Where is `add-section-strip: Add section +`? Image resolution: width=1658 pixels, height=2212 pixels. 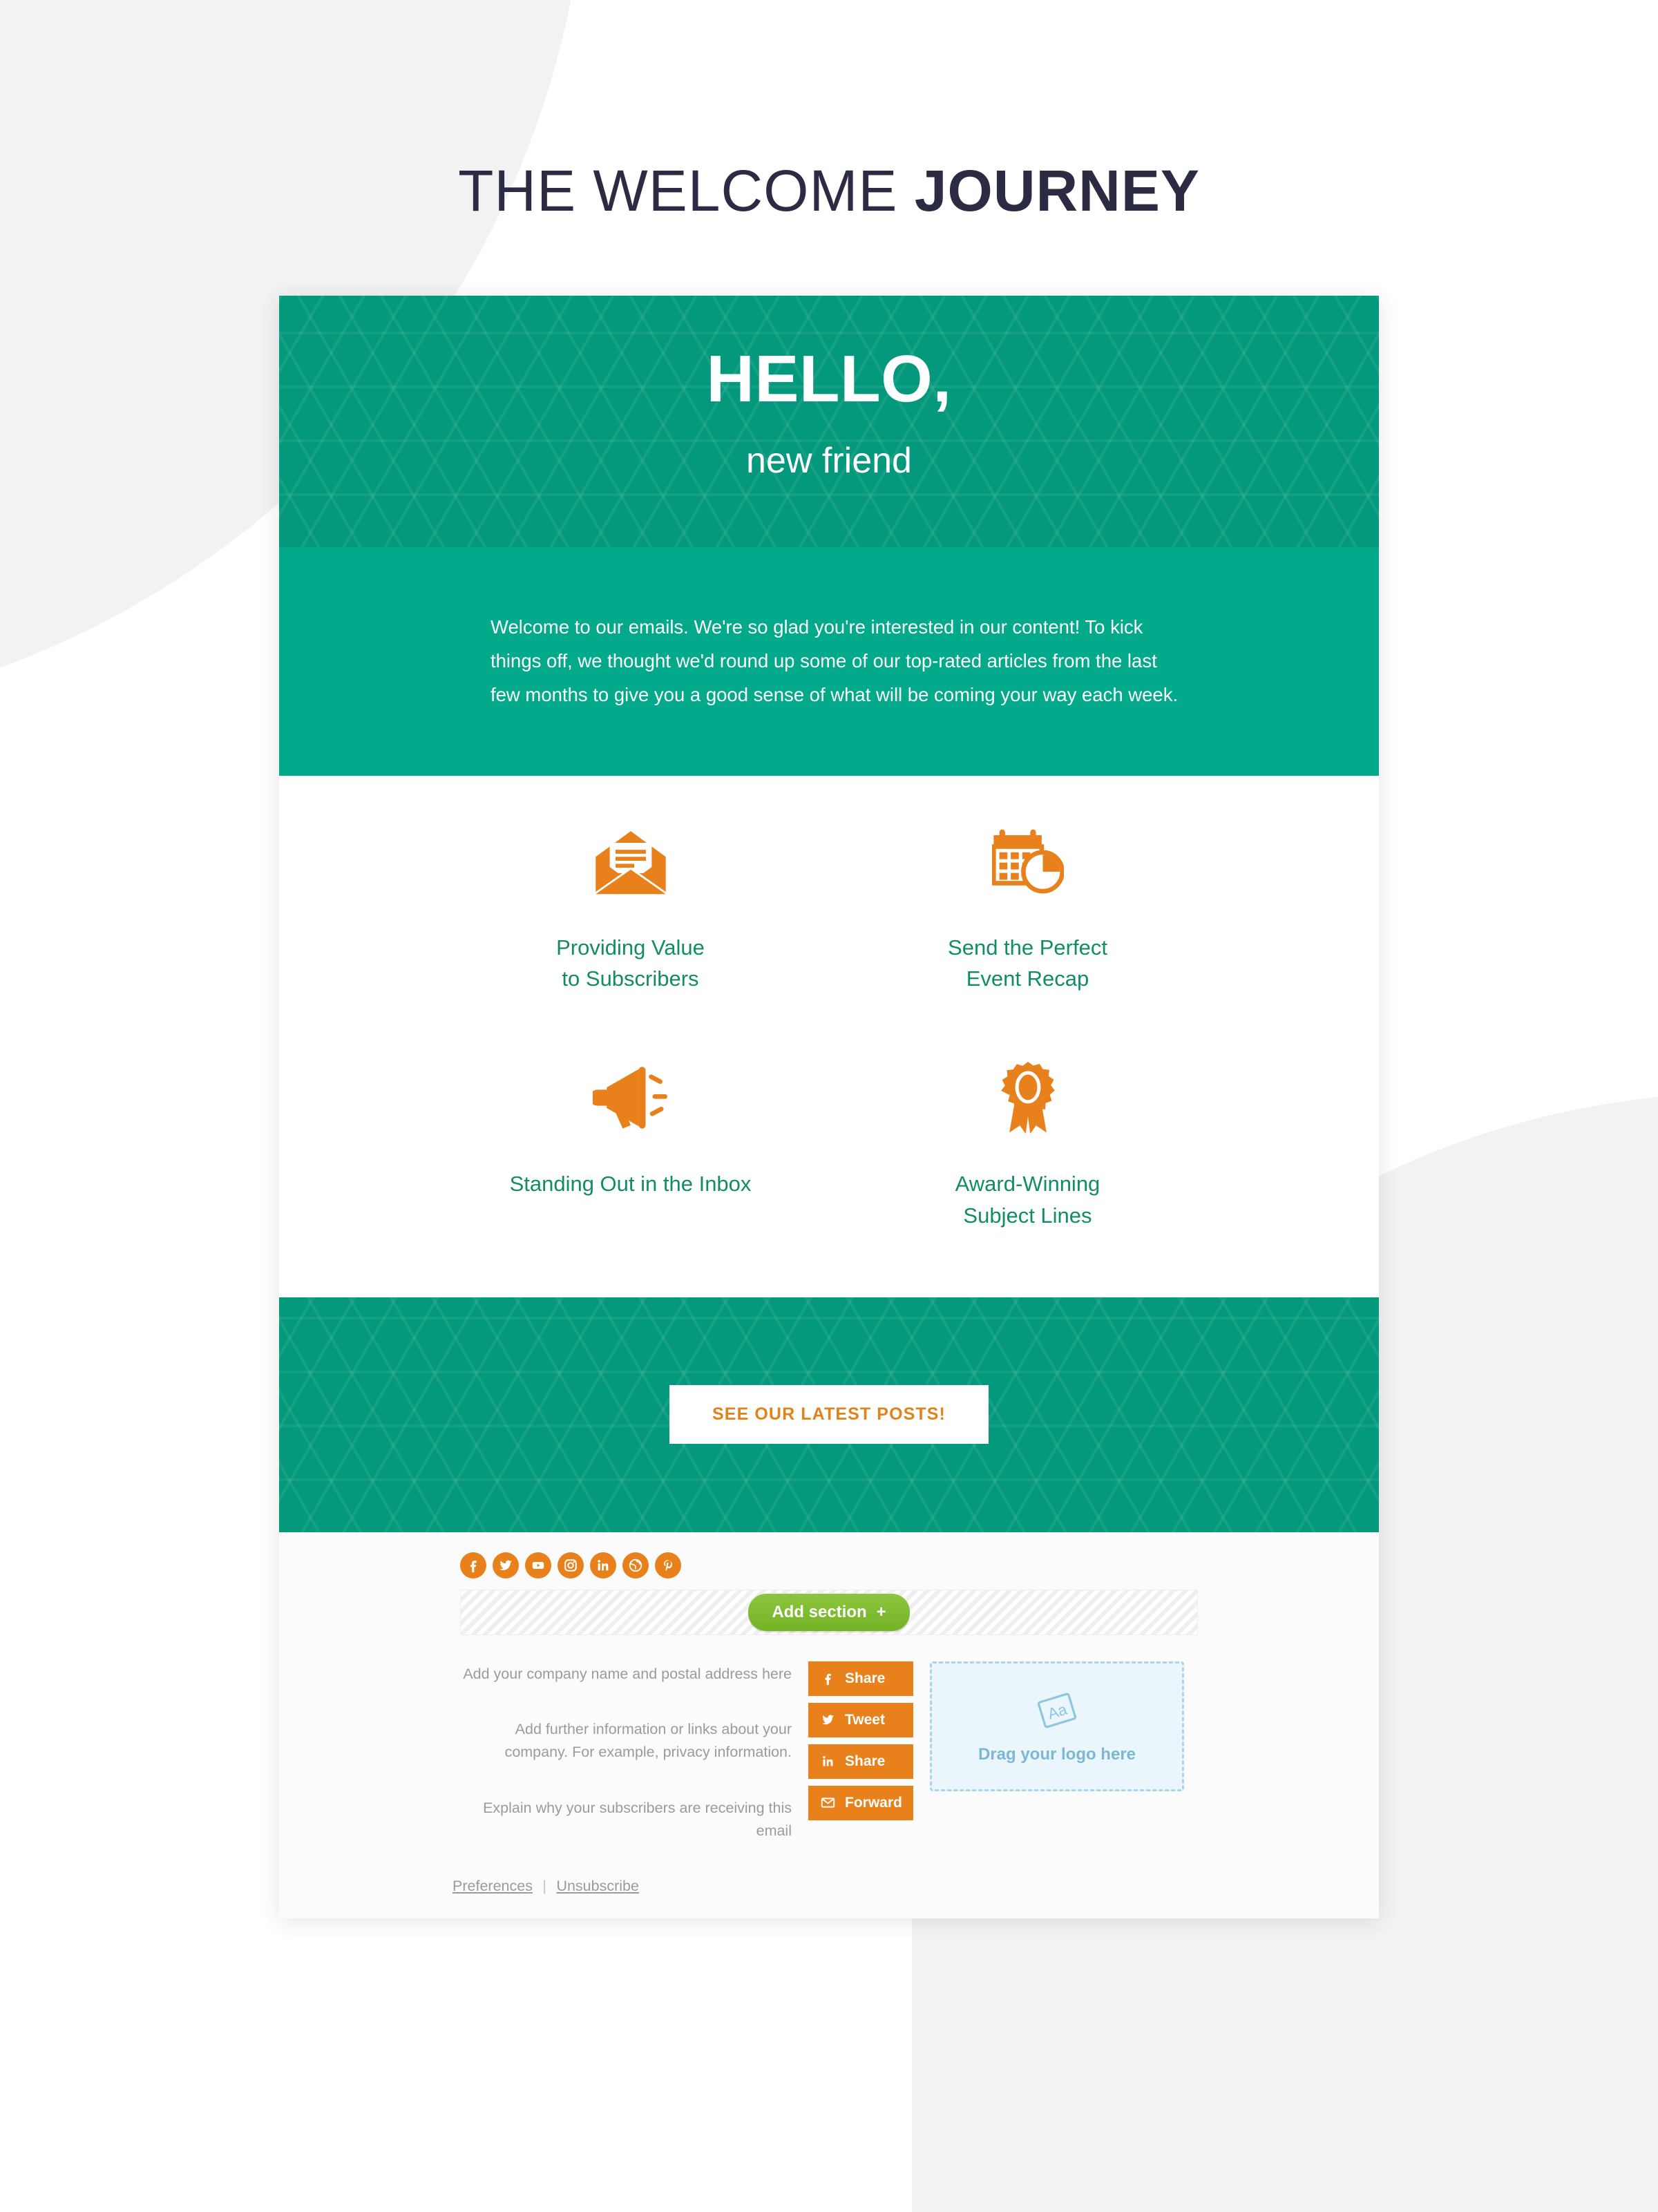
add-section-strip: Add section + is located at coordinates (829, 1612).